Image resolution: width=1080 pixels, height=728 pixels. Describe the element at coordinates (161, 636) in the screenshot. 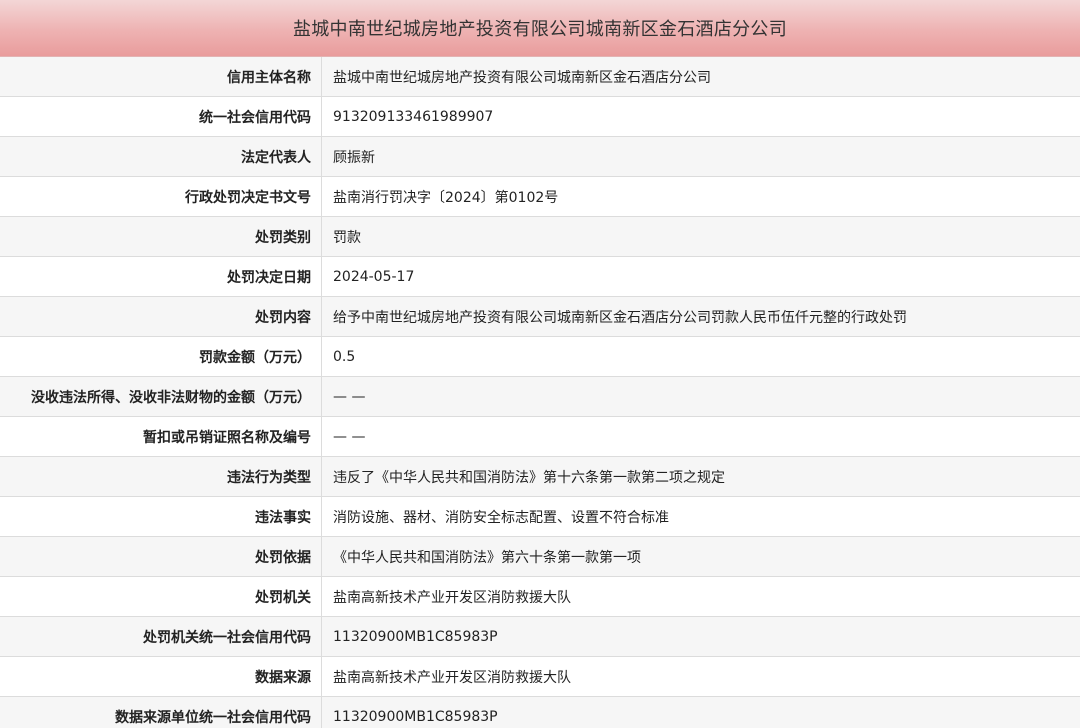

I see `label-authority-credit-code: 处罚机关统一社会信用代码` at that location.